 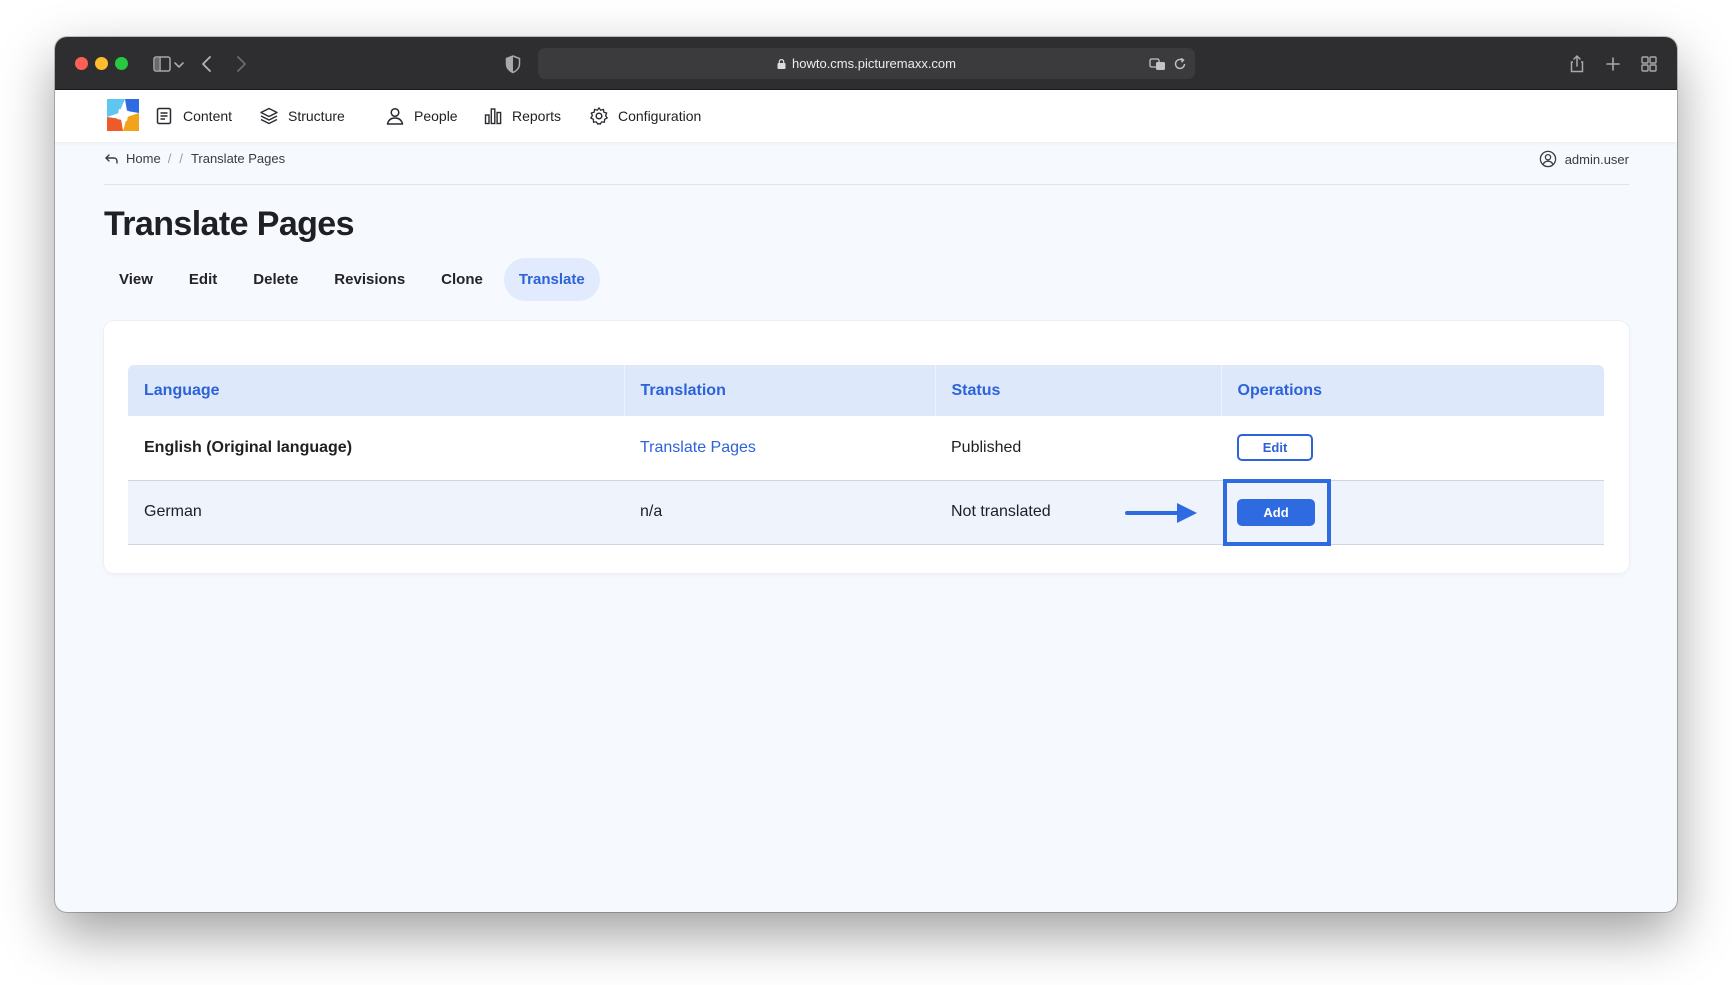 What do you see at coordinates (1158, 64) in the screenshot?
I see `translate-icon` at bounding box center [1158, 64].